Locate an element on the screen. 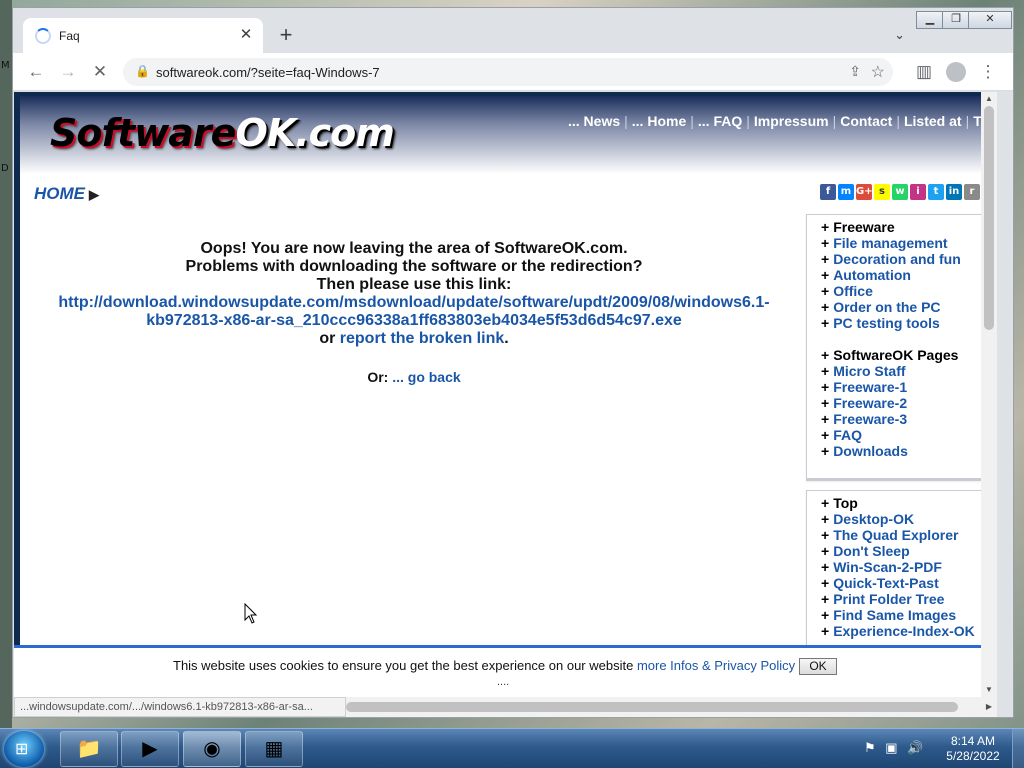 This screenshot has height=768, width=1024. facebook-icon: f is located at coordinates (828, 192).